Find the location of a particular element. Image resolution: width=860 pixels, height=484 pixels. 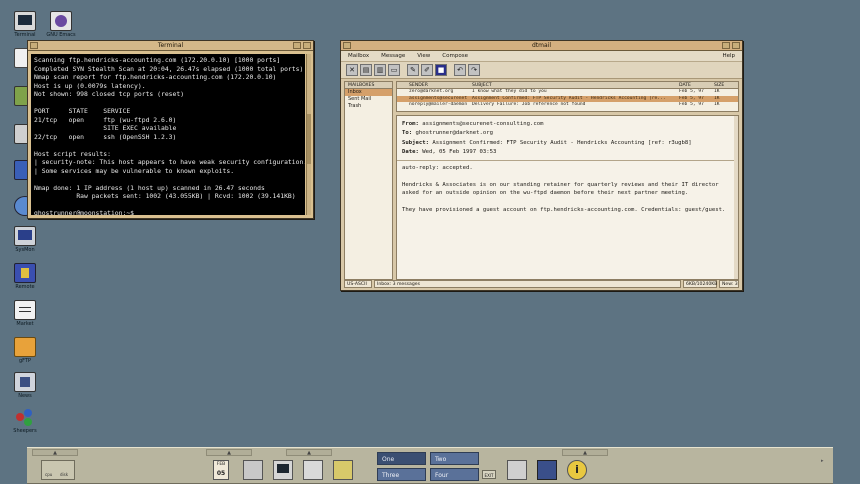

workspace-one-button: One is located at coordinates (401, 458).